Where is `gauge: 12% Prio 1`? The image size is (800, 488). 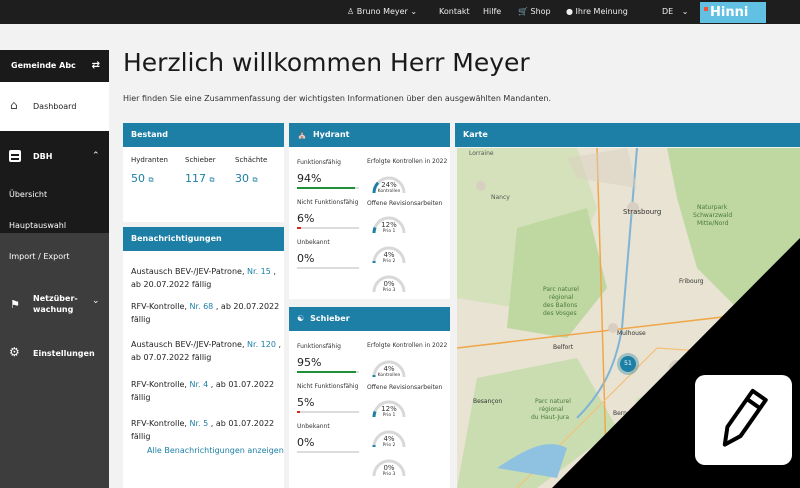
gauge: 12% Prio 1 is located at coordinates (389, 225).